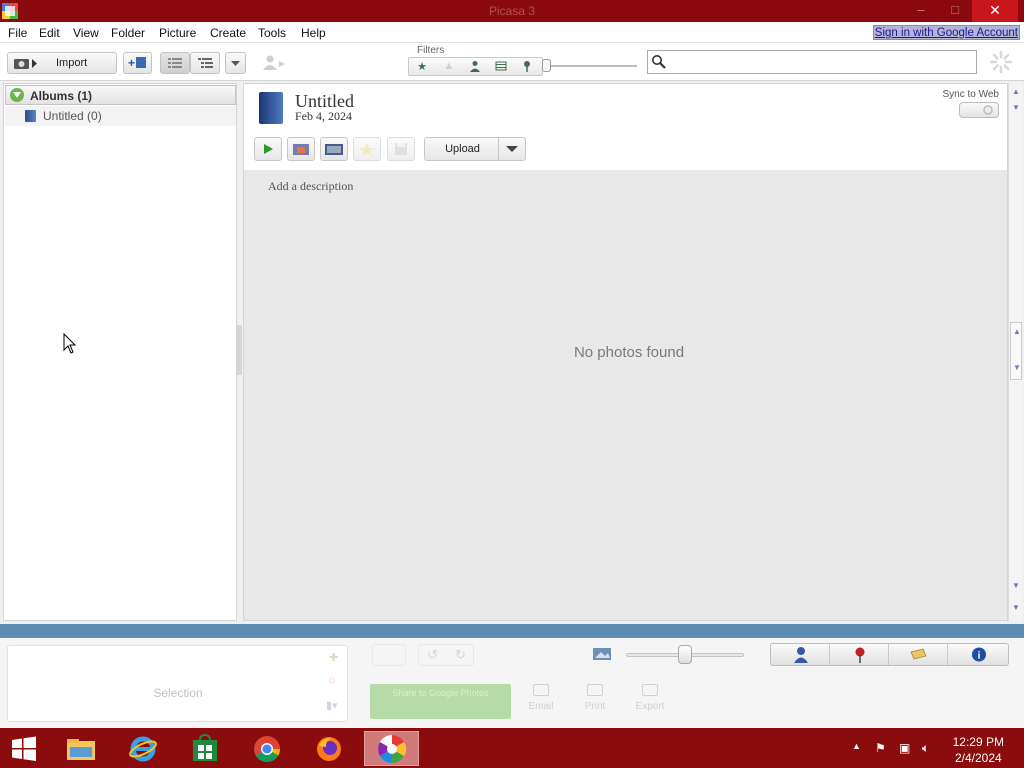 The height and width of the screenshot is (768, 1024). Describe the element at coordinates (978, 750) in the screenshot. I see `system-clock: 12:29 PM 2/4/2024` at that location.